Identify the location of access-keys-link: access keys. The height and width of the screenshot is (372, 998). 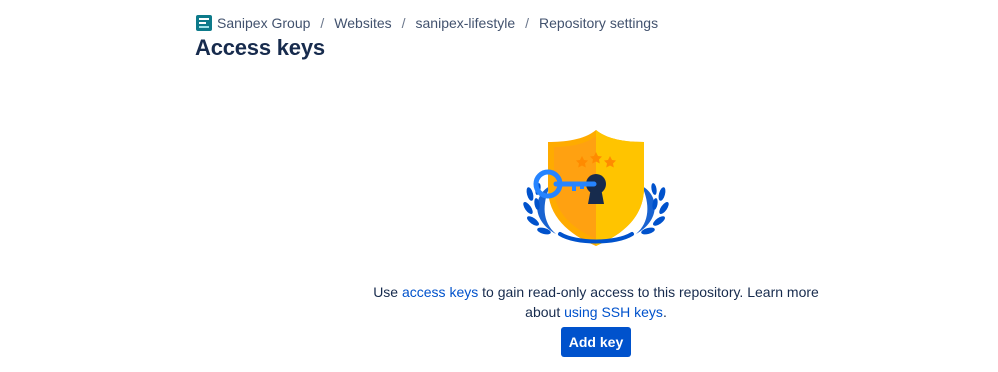
(440, 292).